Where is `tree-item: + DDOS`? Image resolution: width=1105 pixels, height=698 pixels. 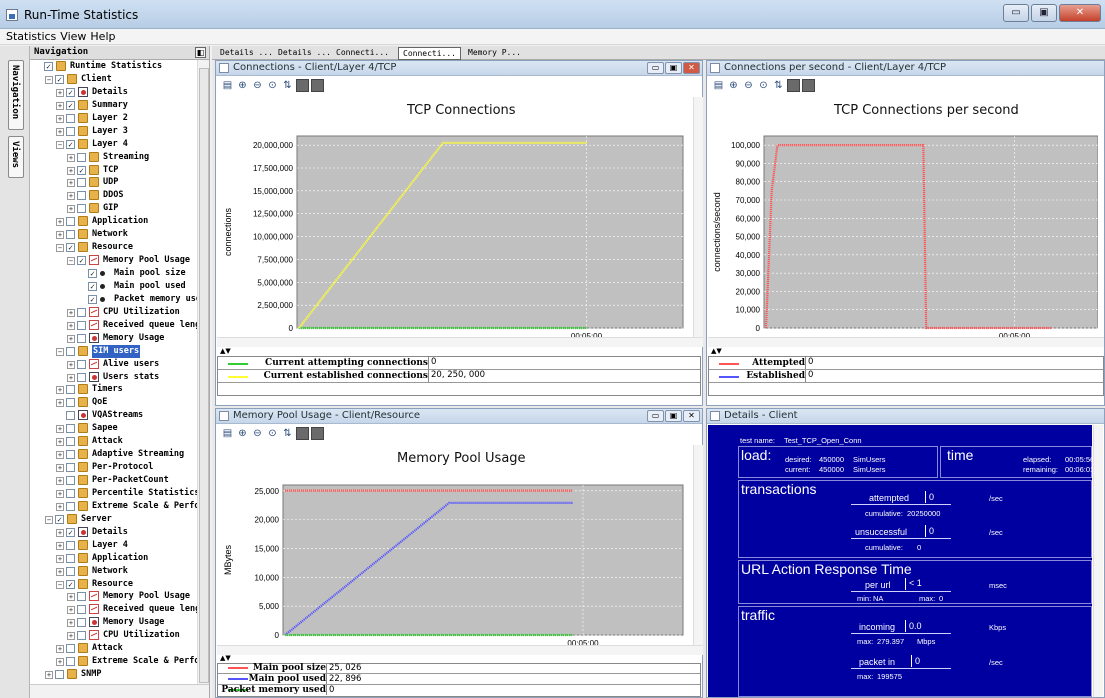 tree-item: + DDOS is located at coordinates (113, 195).